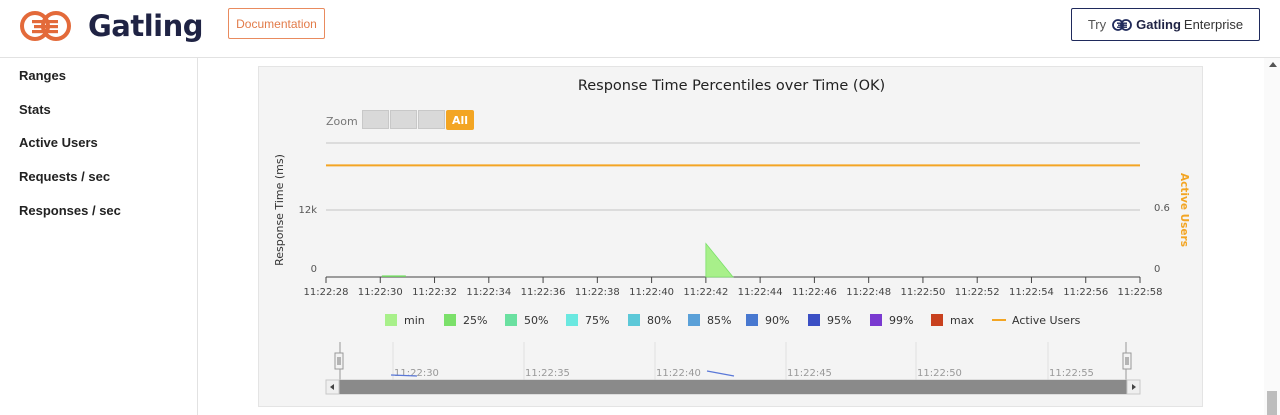 The width and height of the screenshot is (1280, 415). Describe the element at coordinates (1127, 361) in the screenshot. I see `navigator-right-handle` at that location.